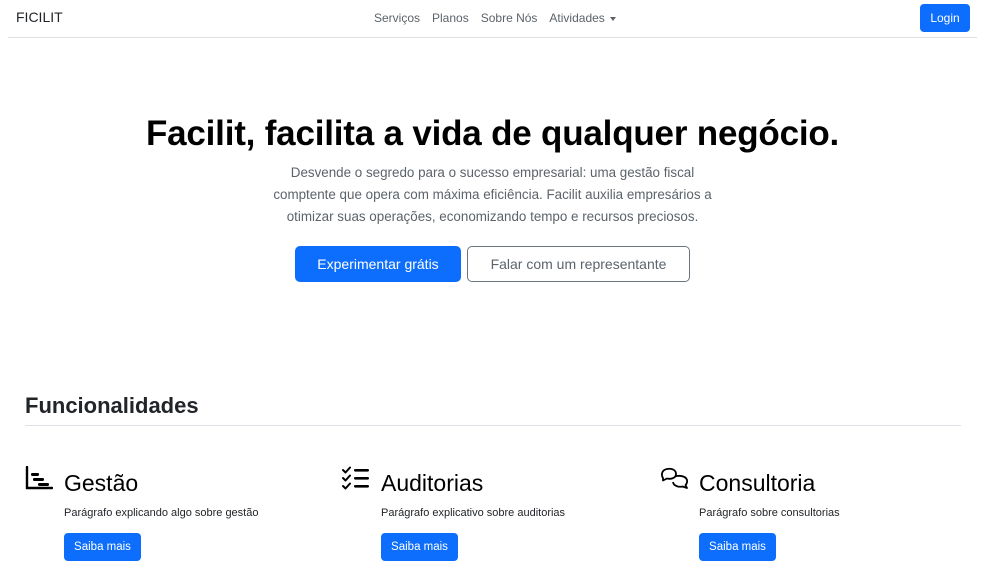 This screenshot has height=587, width=993. I want to click on nav-link-servicos: Serviços, so click(397, 18).